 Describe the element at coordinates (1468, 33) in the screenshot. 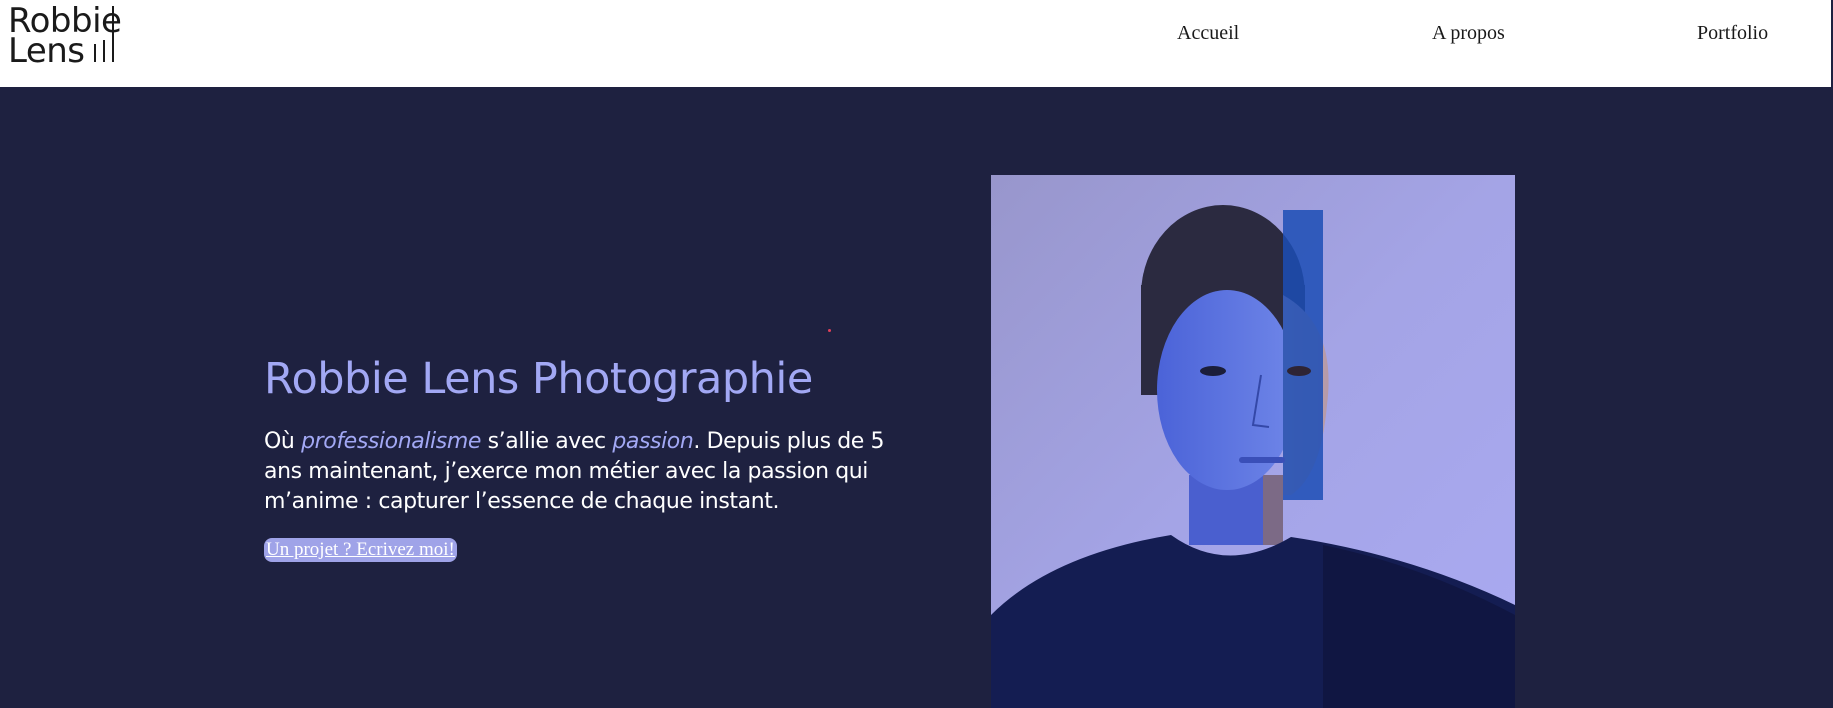

I see `nav-link-a-propos: A propos` at that location.